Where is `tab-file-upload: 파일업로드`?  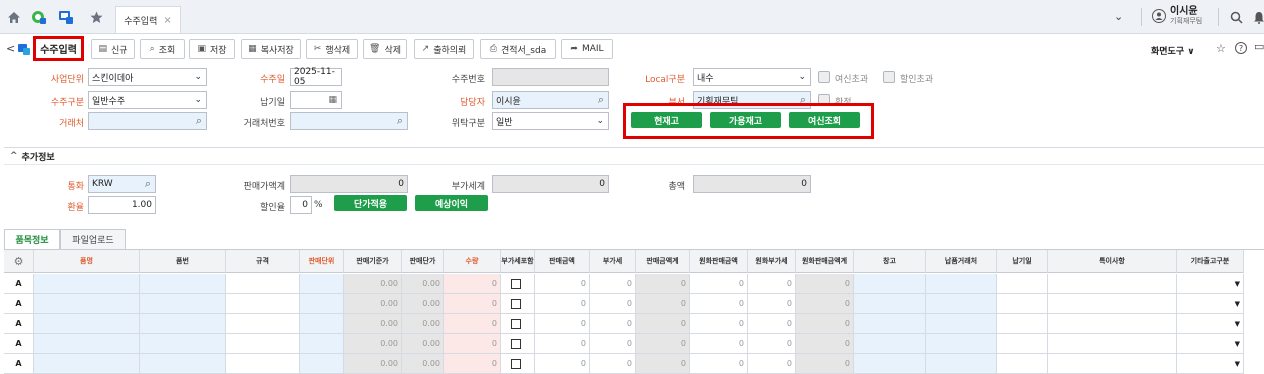
tab-file-upload: 파일업로드 is located at coordinates (93, 239).